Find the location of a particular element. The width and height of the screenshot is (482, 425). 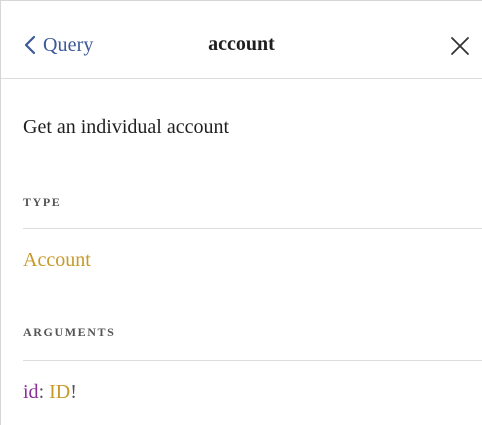

argument-item: id : ID ! is located at coordinates (50, 392).